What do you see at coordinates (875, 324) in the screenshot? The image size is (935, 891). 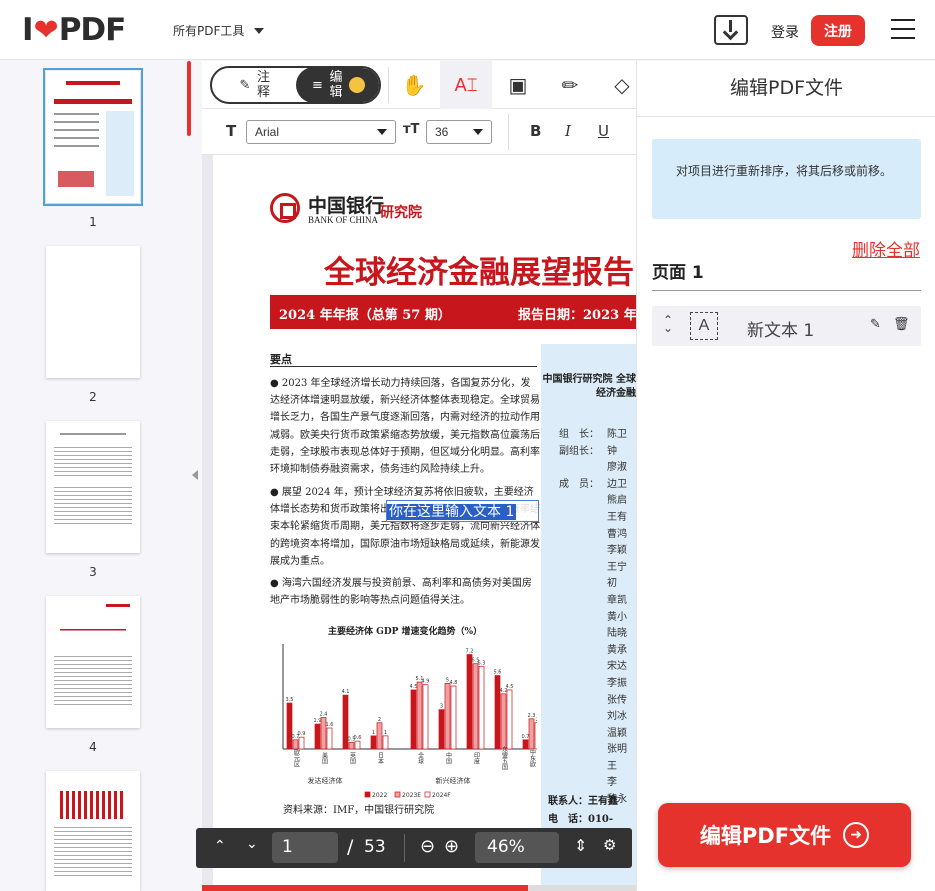 I see `edit-pencil-icon: ✎` at bounding box center [875, 324].